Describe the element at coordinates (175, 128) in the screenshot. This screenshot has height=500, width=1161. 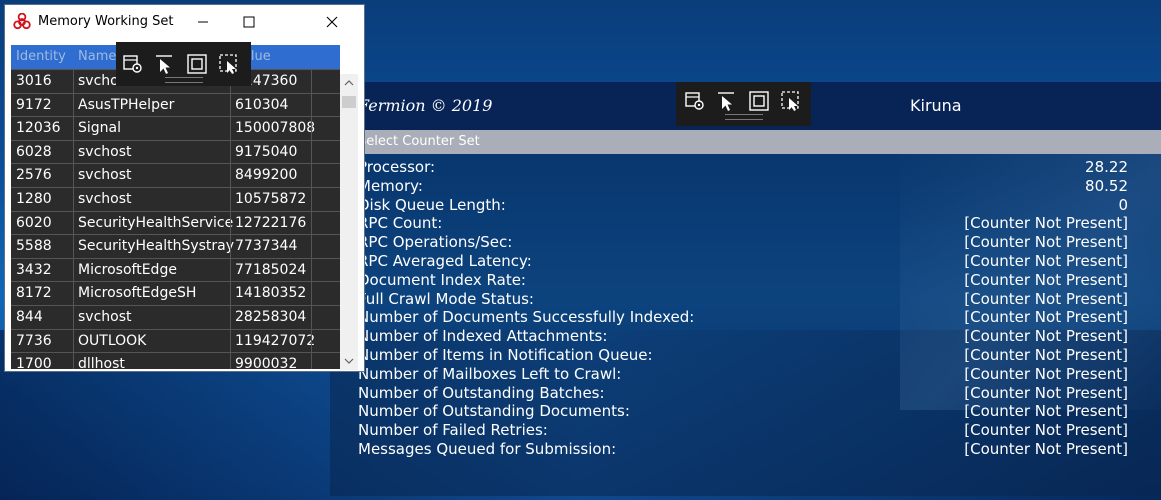
I see `table-row: 12036 Signal 150007808` at that location.